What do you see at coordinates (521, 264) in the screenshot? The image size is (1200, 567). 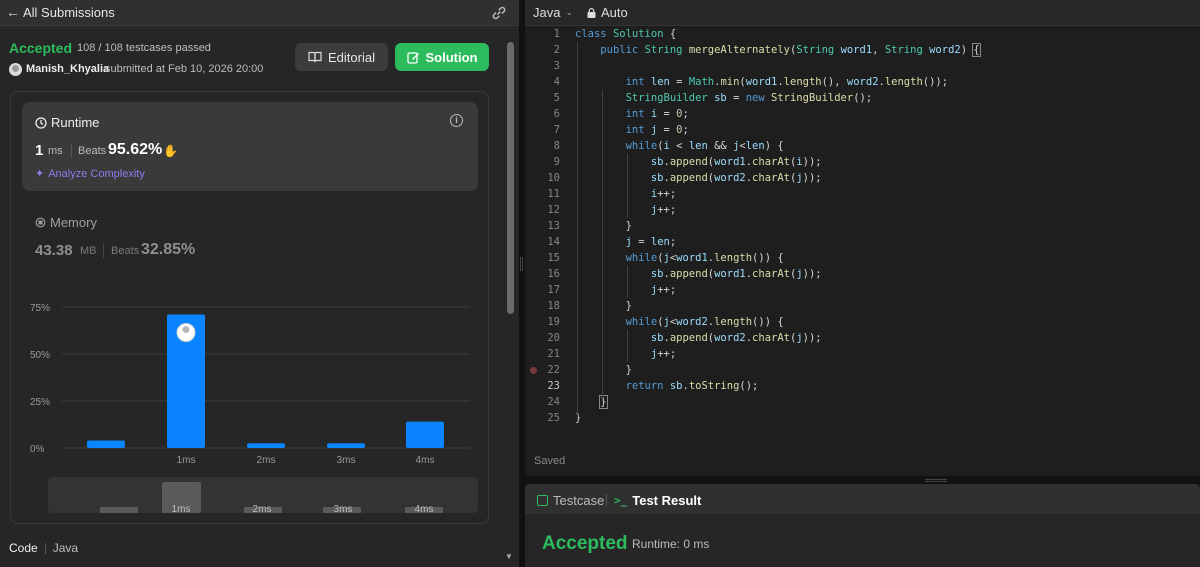 I see `splitter-handle-icon` at bounding box center [521, 264].